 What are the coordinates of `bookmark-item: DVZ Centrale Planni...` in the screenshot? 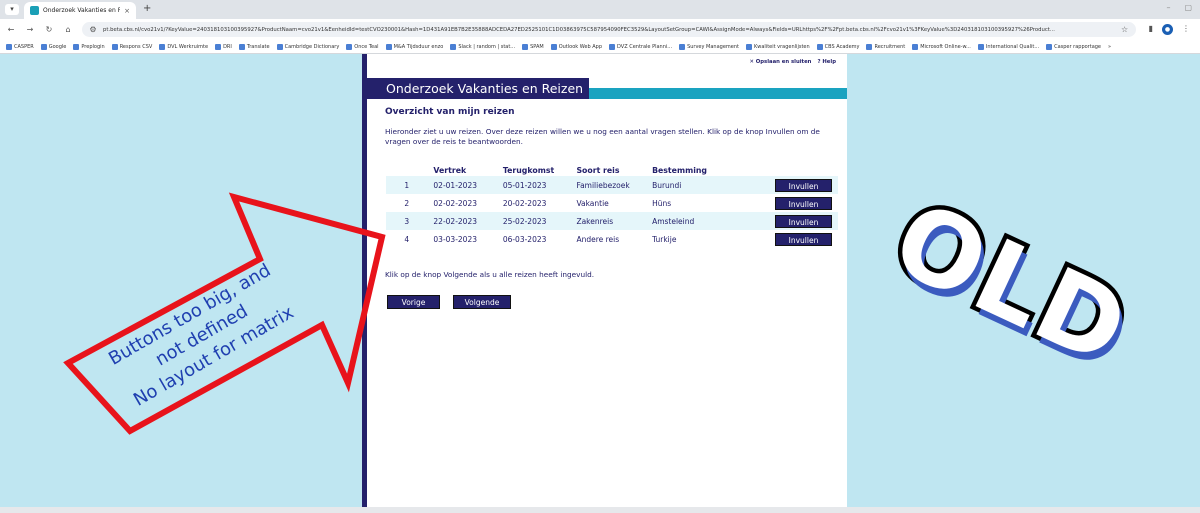 It's located at (641, 46).